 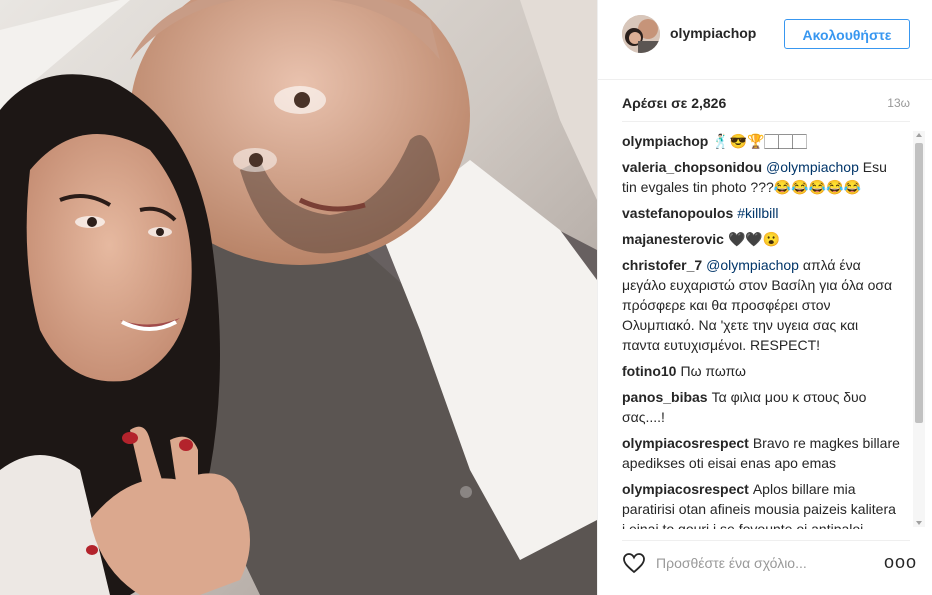 What do you see at coordinates (713, 33) in the screenshot?
I see `post-author-username: olympiachop` at bounding box center [713, 33].